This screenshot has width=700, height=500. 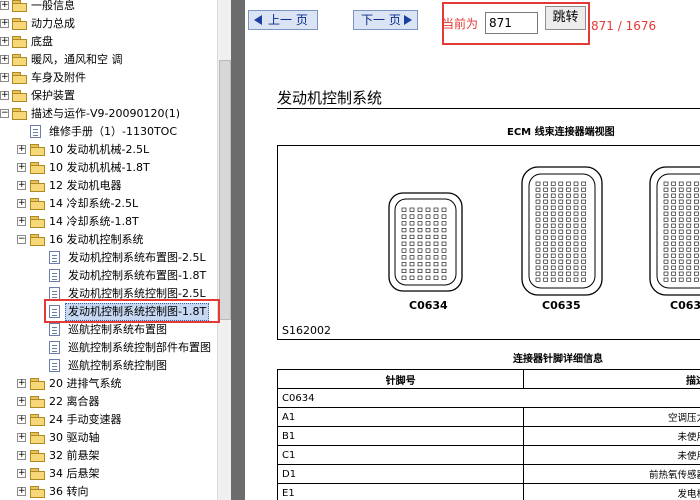 I want to click on tree-item: − 16 发动机控制系统, so click(x=108, y=240).